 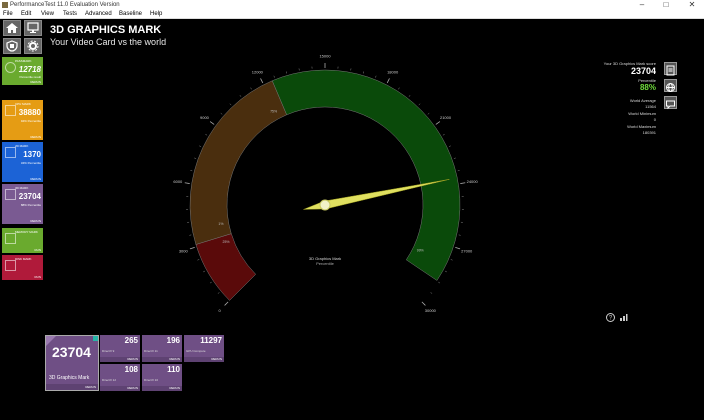 I want to click on save-results-button, so click(x=670, y=69).